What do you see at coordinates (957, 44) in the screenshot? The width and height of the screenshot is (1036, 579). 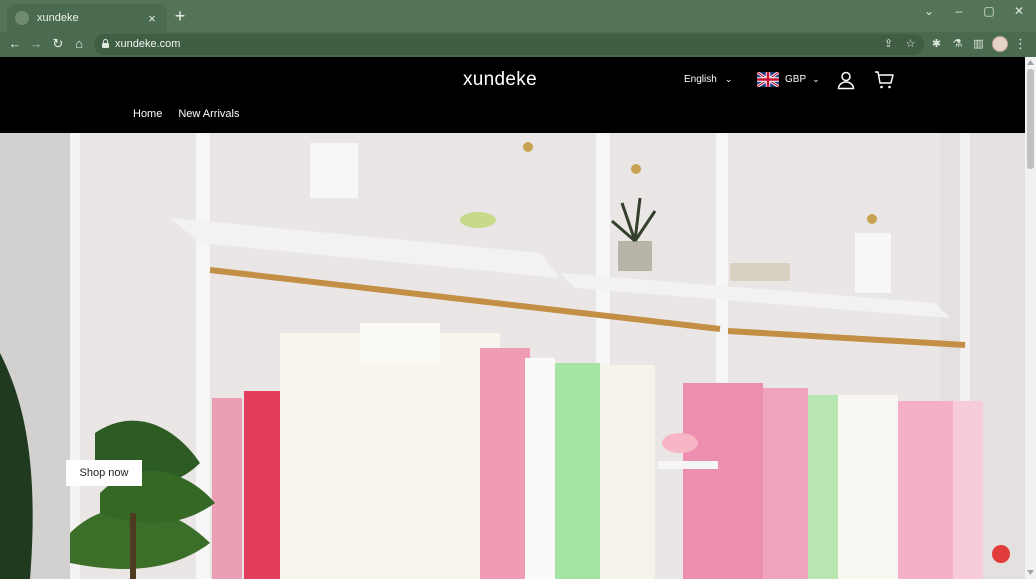 I see `labs-icon: ⚗` at bounding box center [957, 44].